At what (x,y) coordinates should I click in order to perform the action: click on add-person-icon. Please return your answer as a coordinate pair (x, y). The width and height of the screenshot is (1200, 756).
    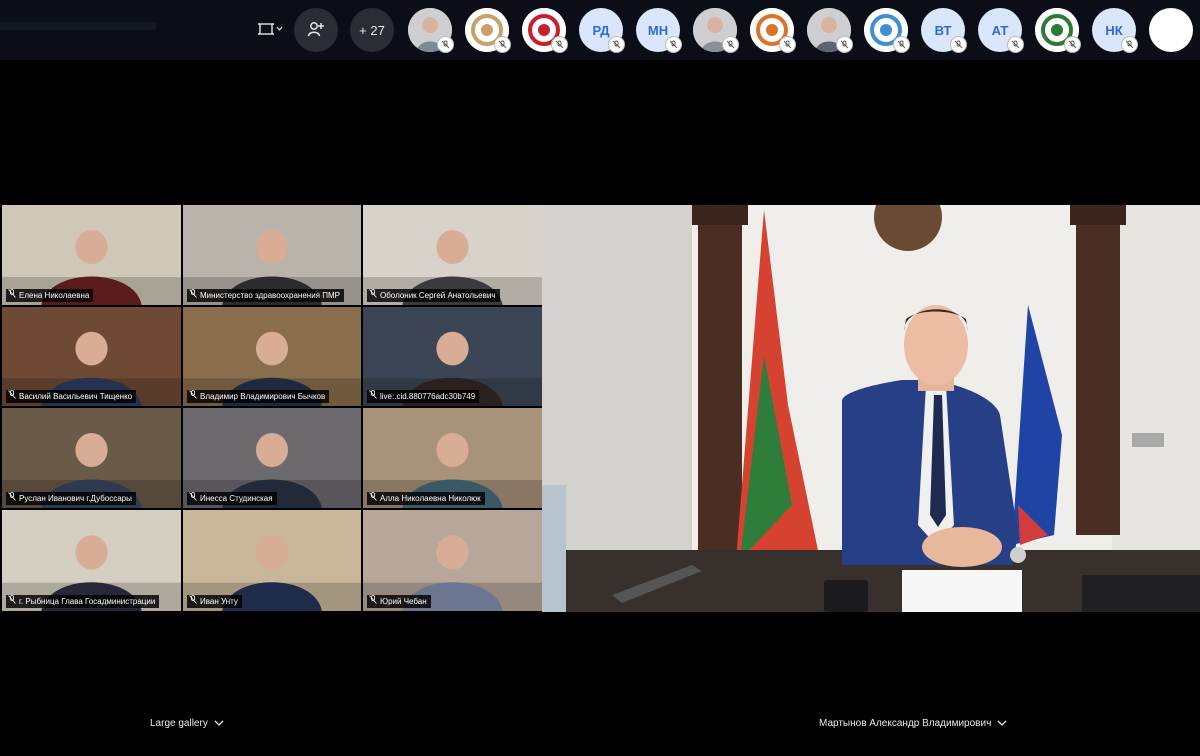
    Looking at the image, I should click on (316, 30).